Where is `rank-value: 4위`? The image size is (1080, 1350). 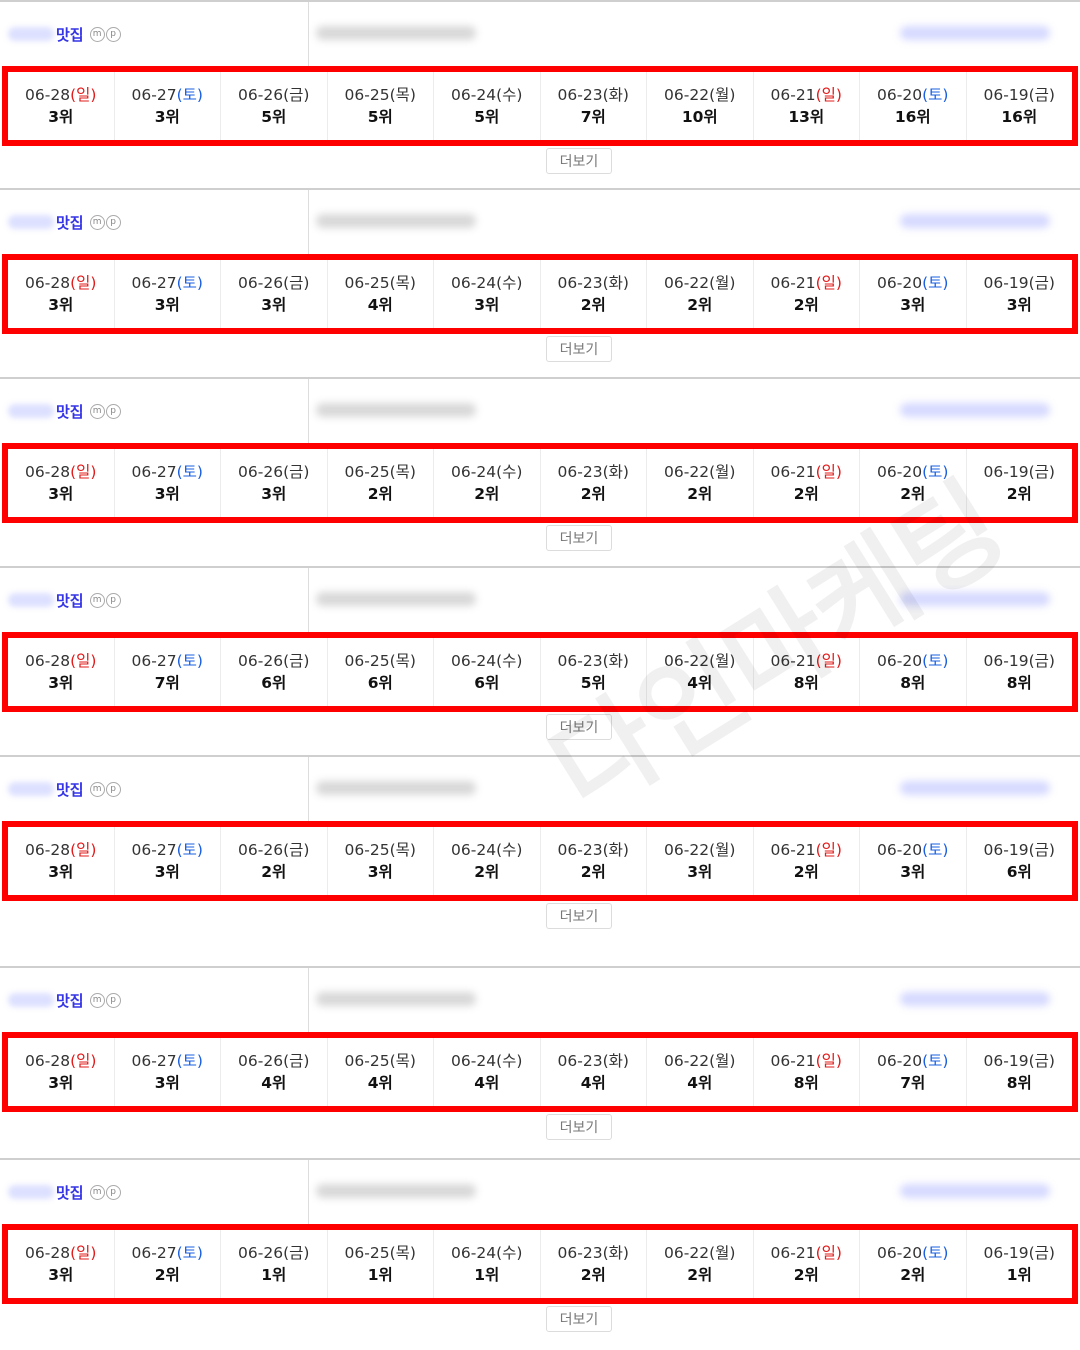
rank-value: 4위 is located at coordinates (593, 1083).